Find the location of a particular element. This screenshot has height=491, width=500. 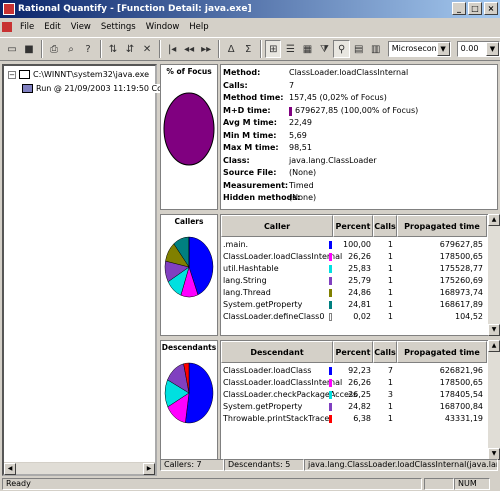

table-row: .main. 100,00 1 679627,85 is located at coordinates (354, 245).